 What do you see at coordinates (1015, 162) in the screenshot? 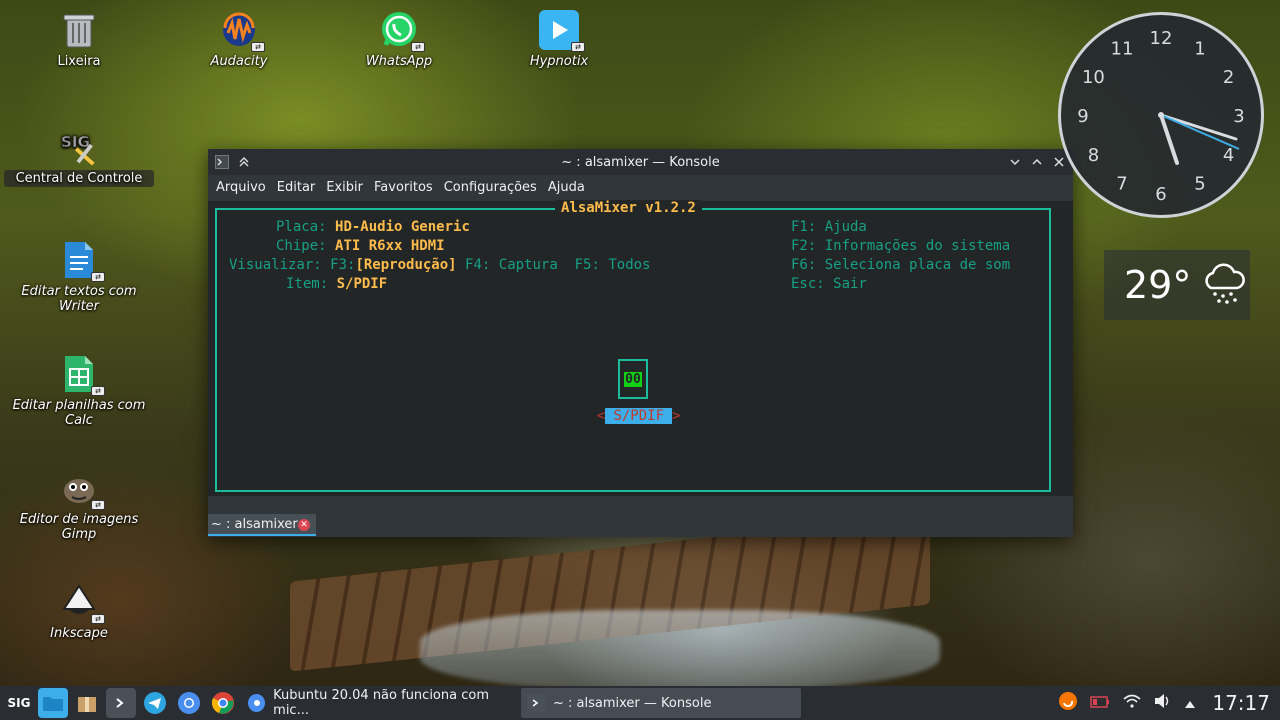
I see `minimize-icon` at bounding box center [1015, 162].